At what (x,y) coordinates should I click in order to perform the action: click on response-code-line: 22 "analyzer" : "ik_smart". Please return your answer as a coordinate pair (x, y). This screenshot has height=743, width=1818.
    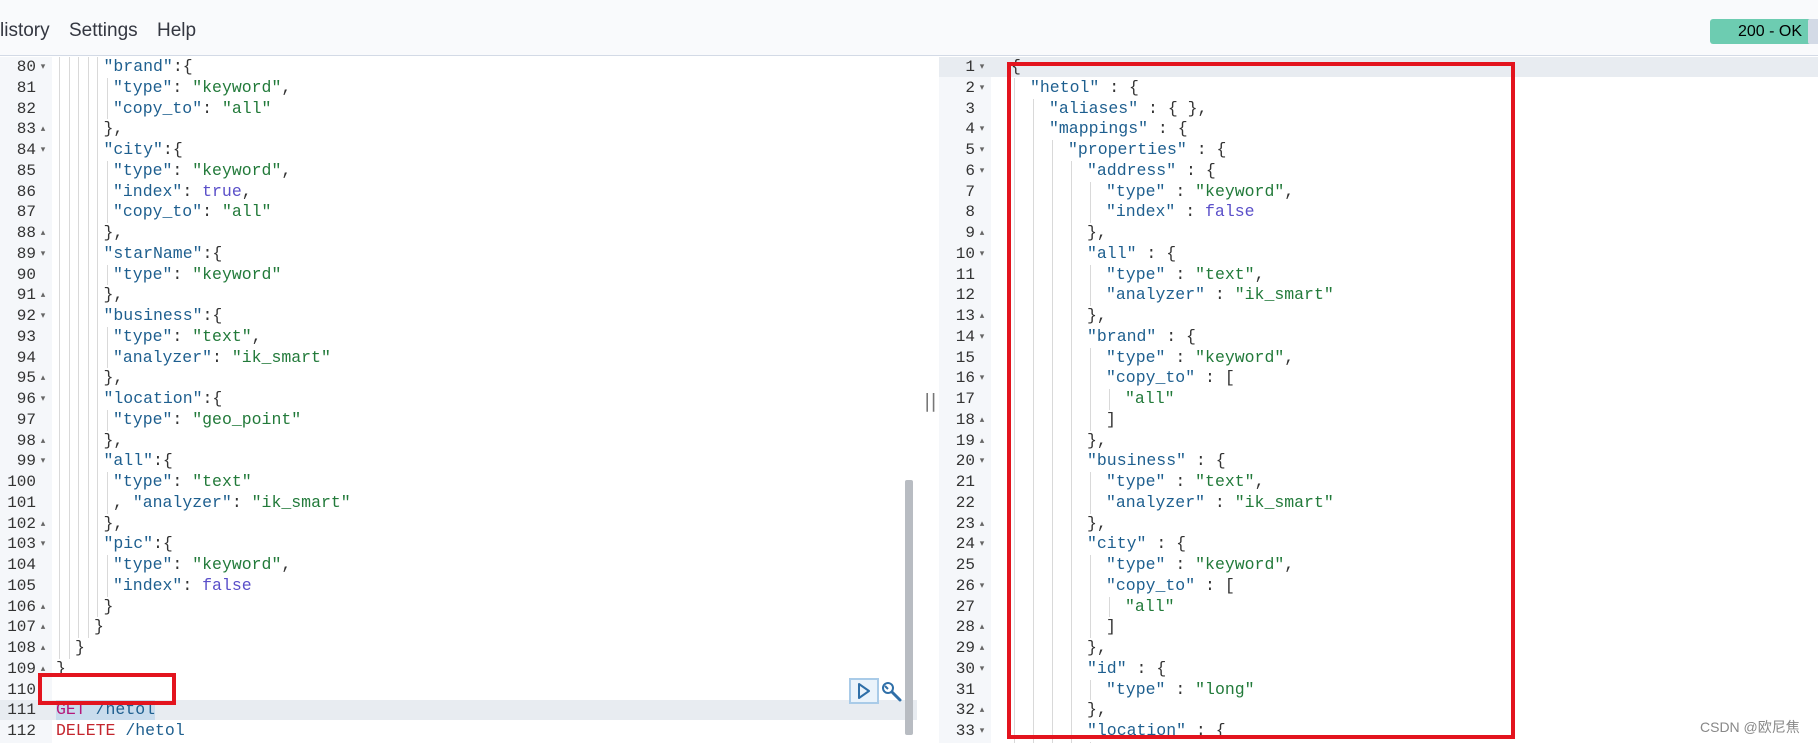
    Looking at the image, I should click on (1378, 503).